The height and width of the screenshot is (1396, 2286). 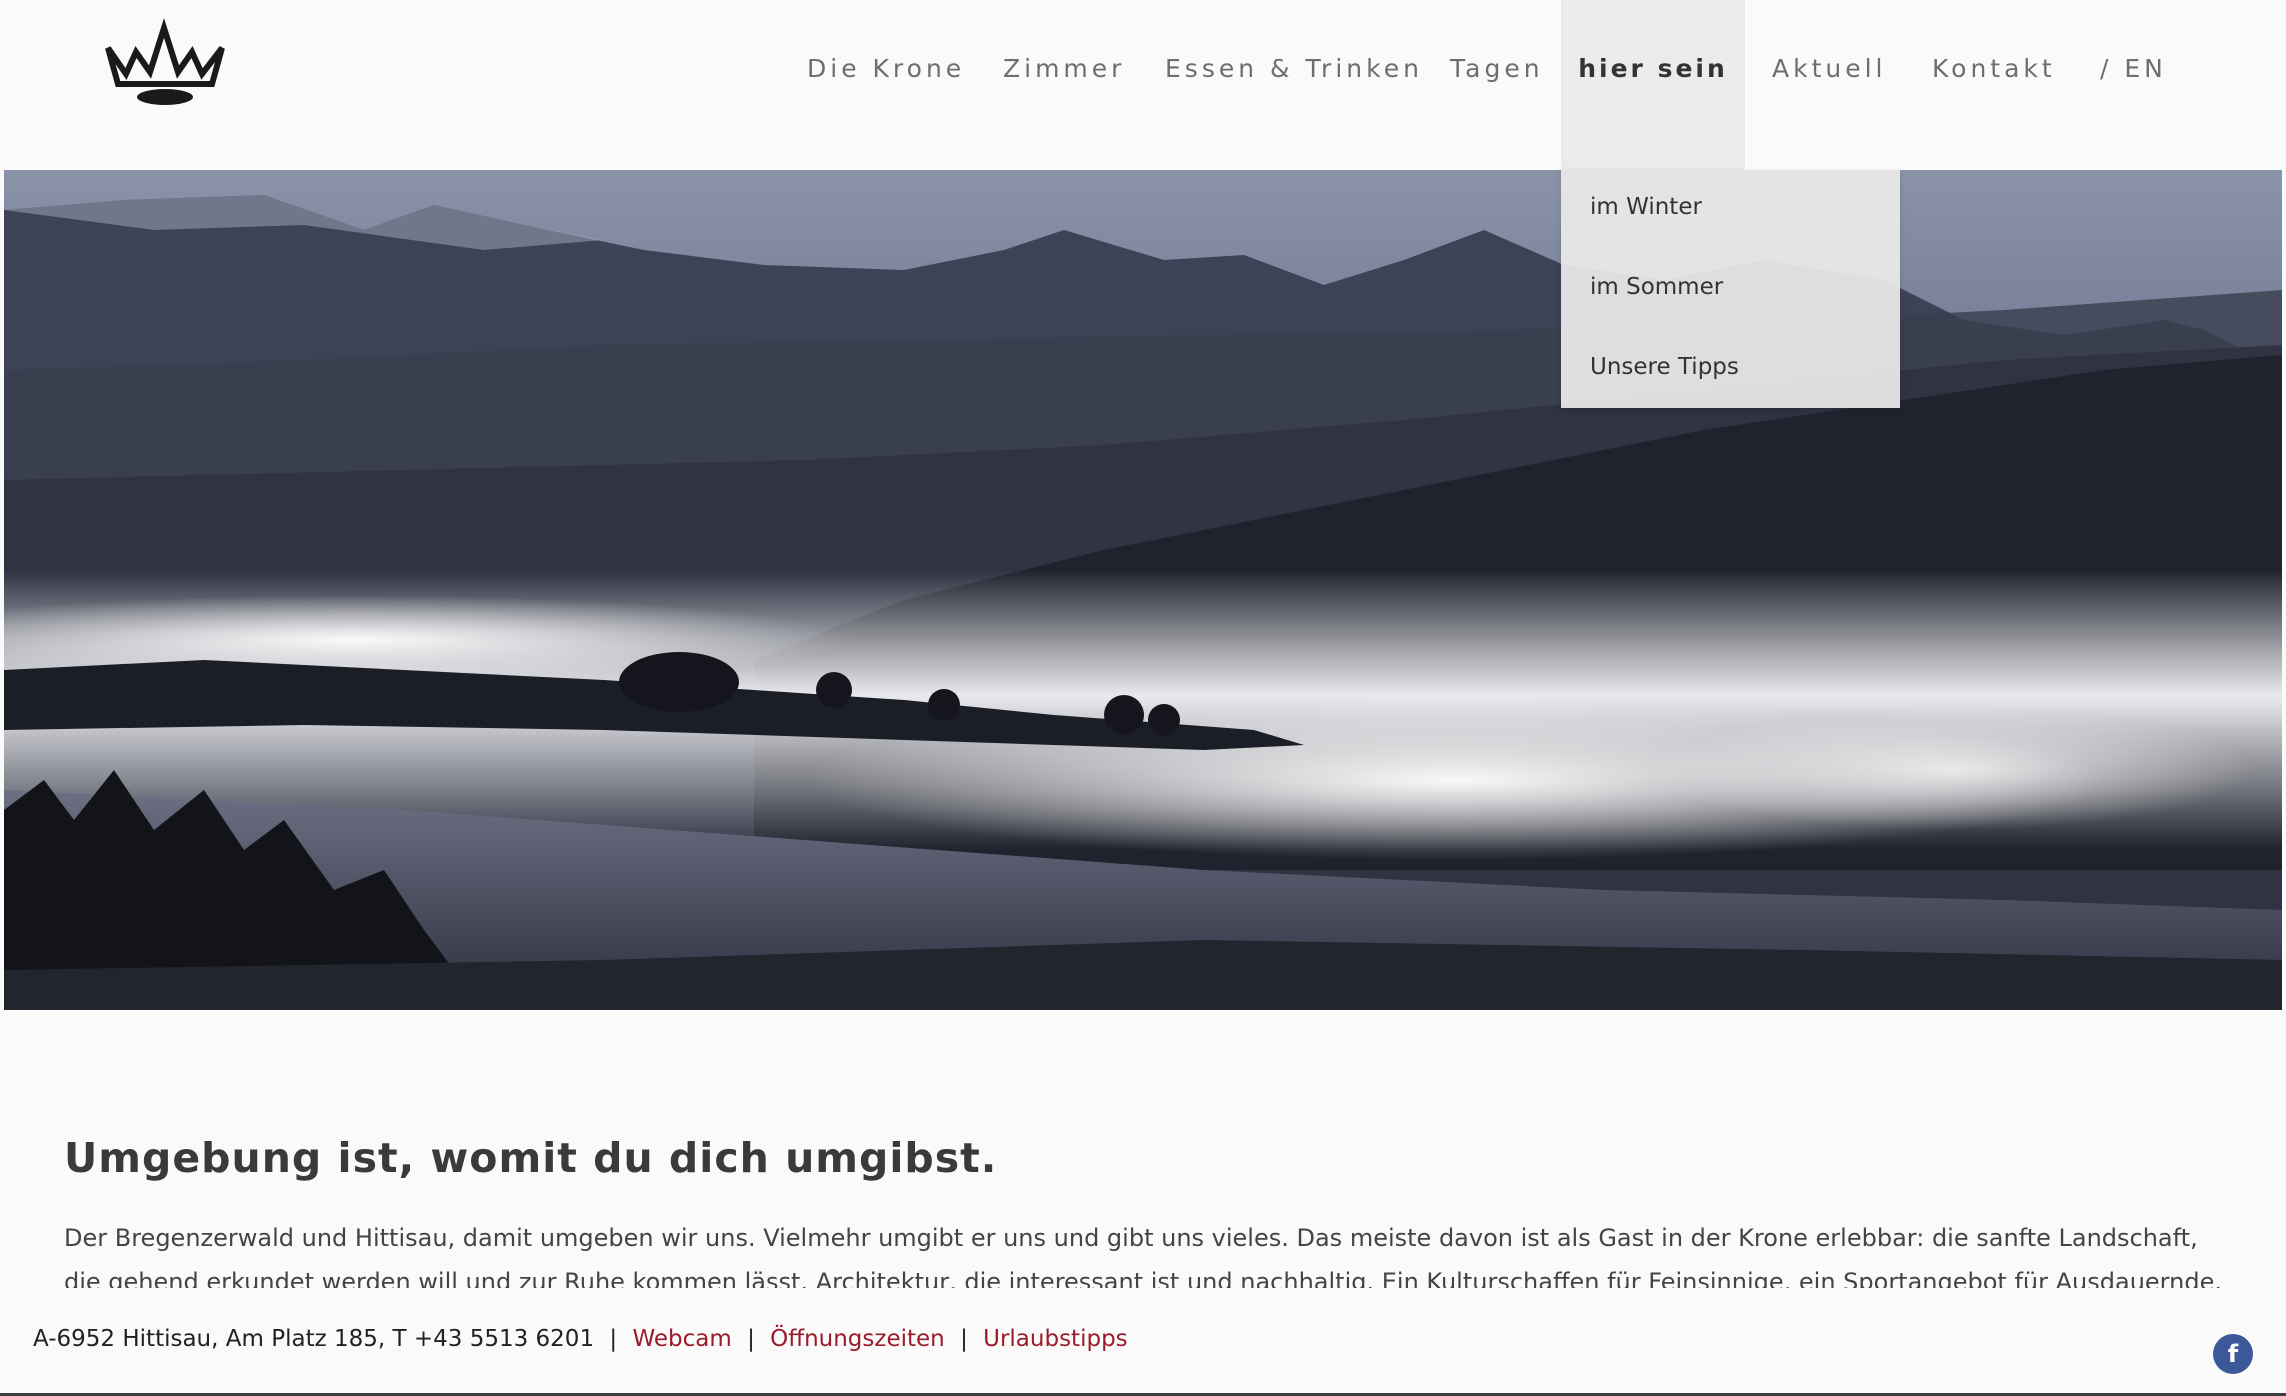 What do you see at coordinates (1055, 1339) in the screenshot?
I see `footer-link-urlaubstipps: Urlaubstipps` at bounding box center [1055, 1339].